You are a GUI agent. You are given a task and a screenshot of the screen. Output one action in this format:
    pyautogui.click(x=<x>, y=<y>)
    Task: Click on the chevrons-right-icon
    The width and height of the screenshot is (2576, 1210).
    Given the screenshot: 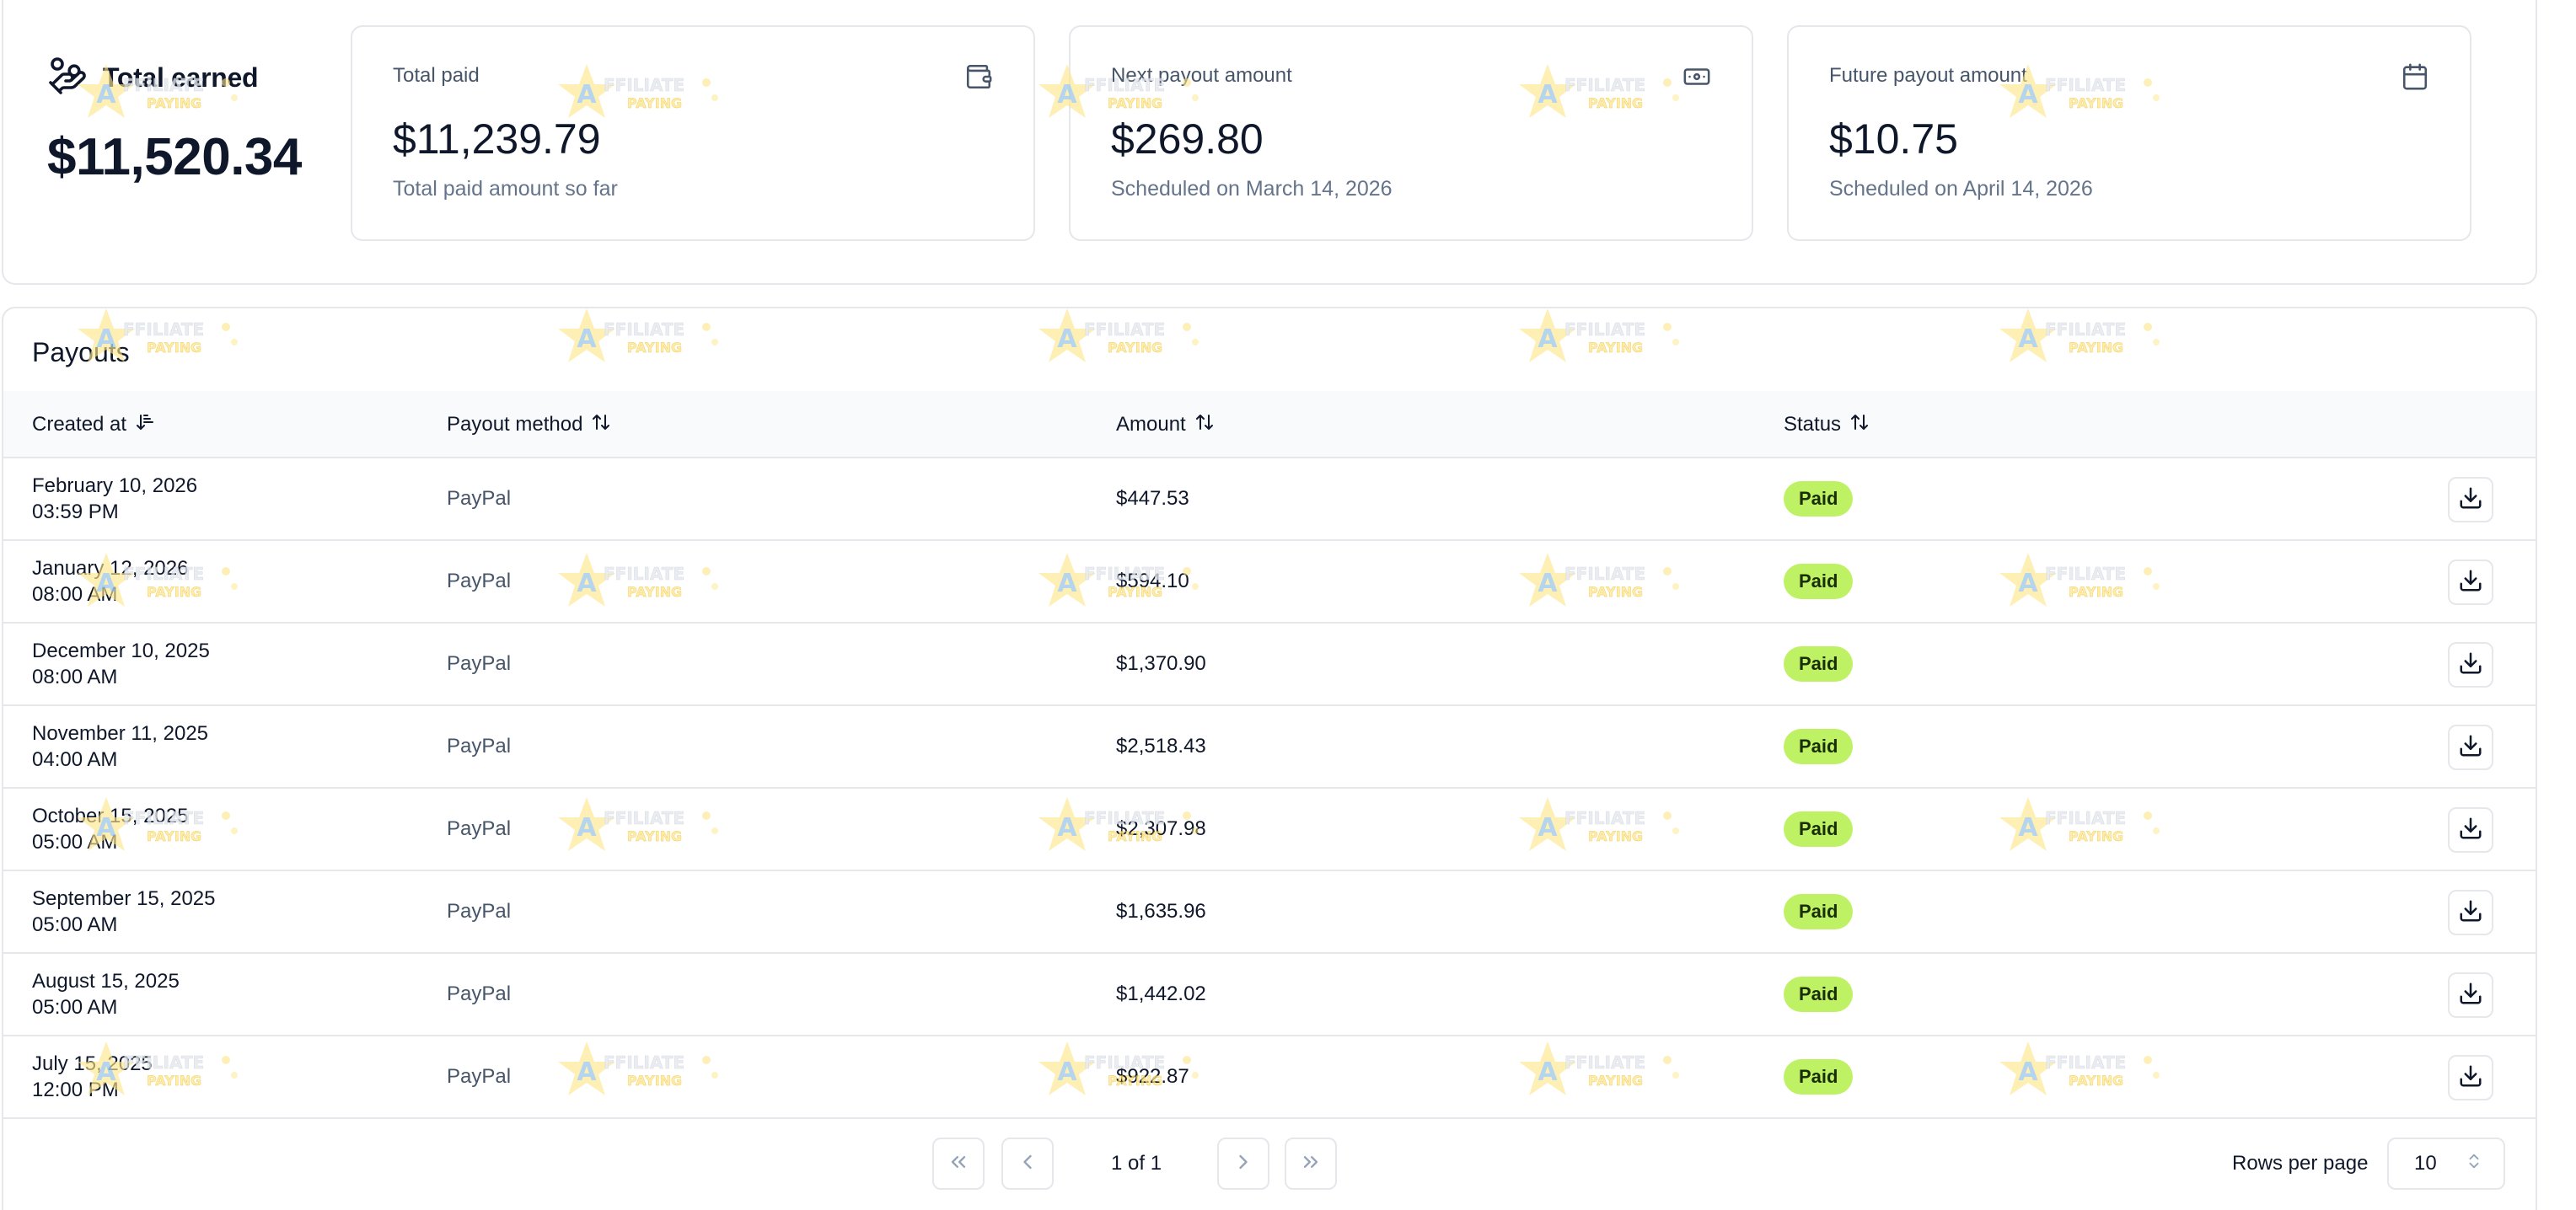 What is the action you would take?
    pyautogui.click(x=1311, y=1164)
    